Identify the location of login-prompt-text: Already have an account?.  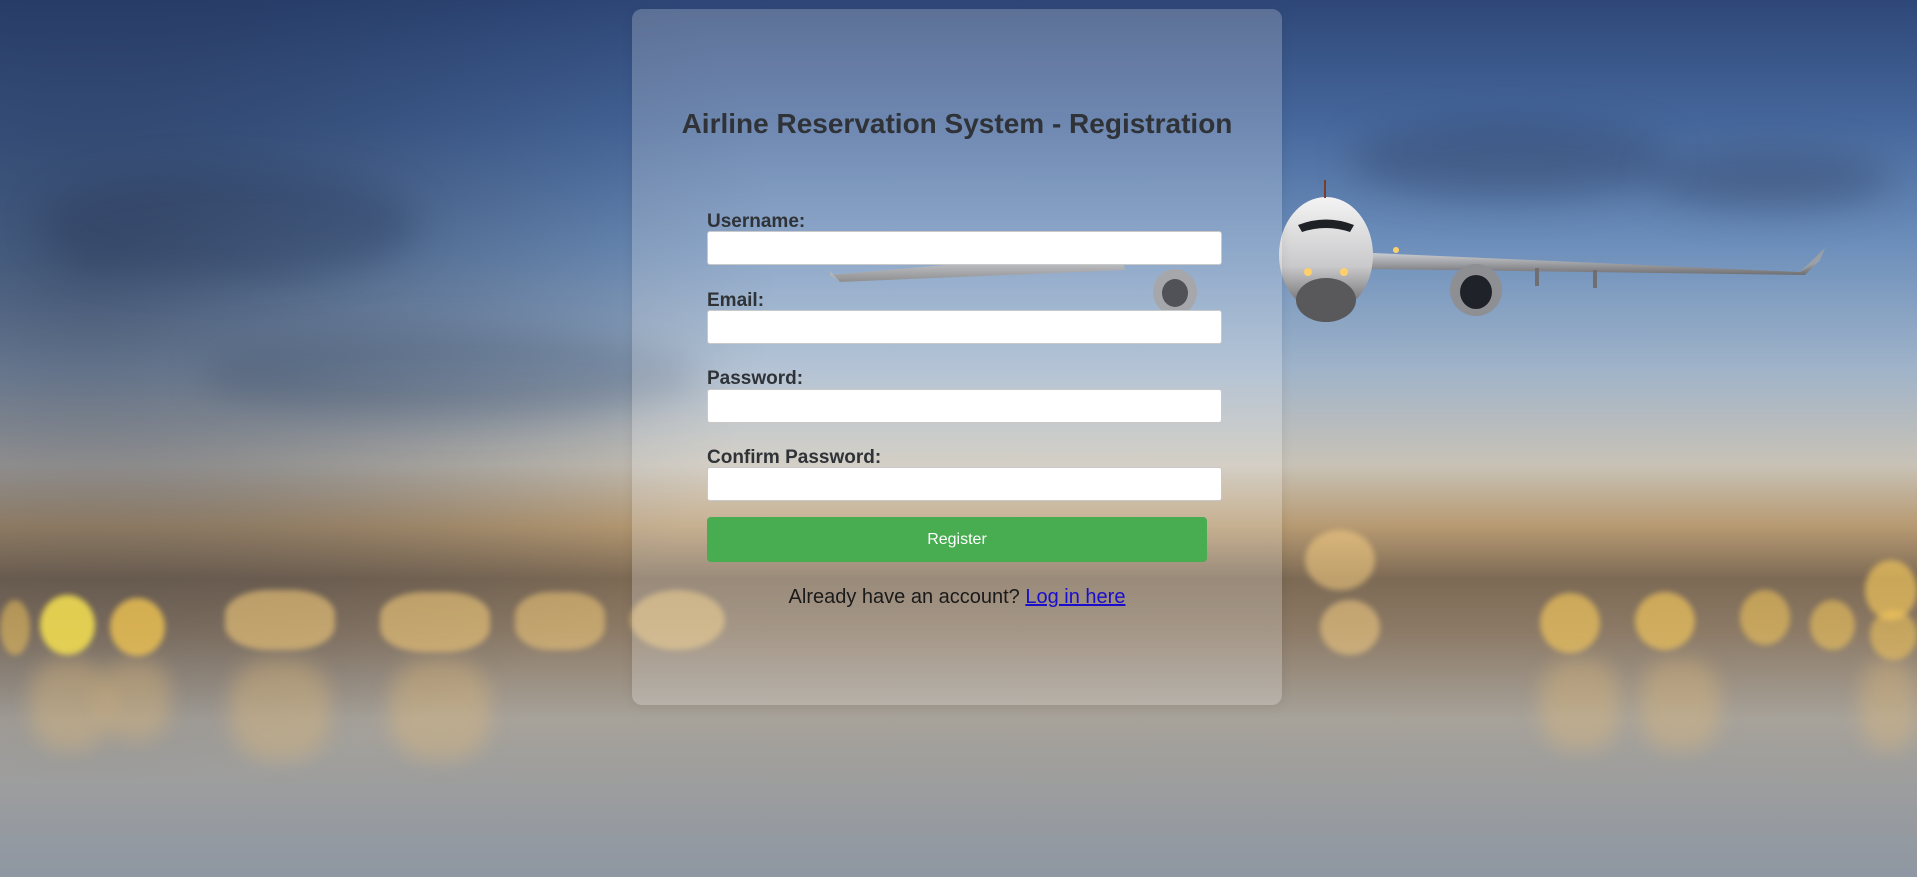
(904, 597).